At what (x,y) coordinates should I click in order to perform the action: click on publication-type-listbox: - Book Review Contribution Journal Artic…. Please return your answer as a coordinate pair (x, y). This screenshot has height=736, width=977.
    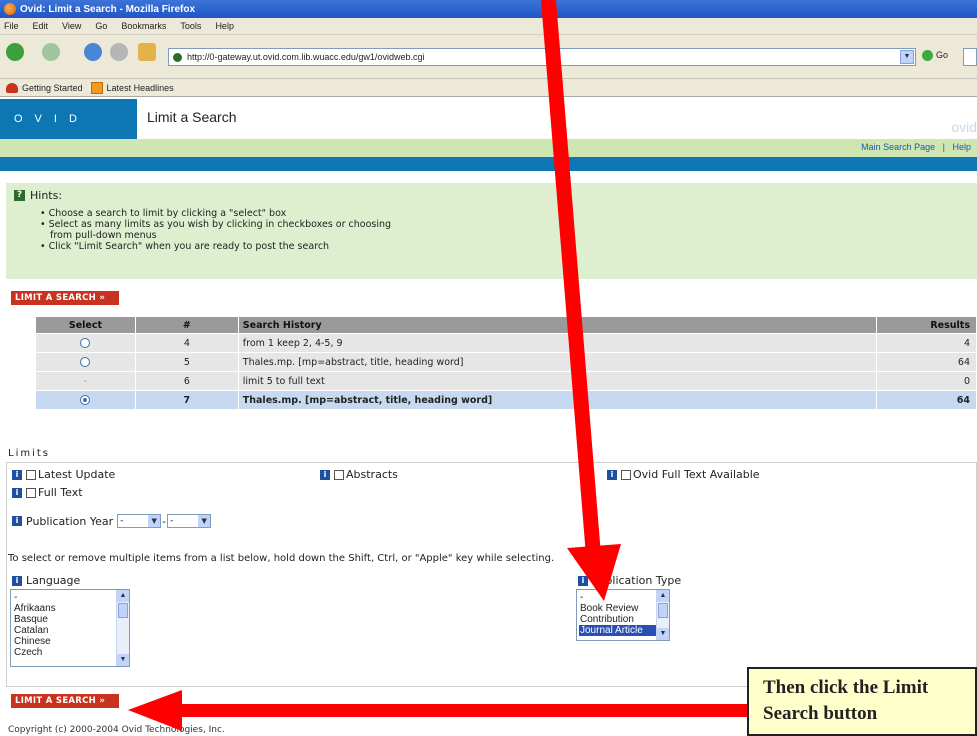
    Looking at the image, I should click on (623, 615).